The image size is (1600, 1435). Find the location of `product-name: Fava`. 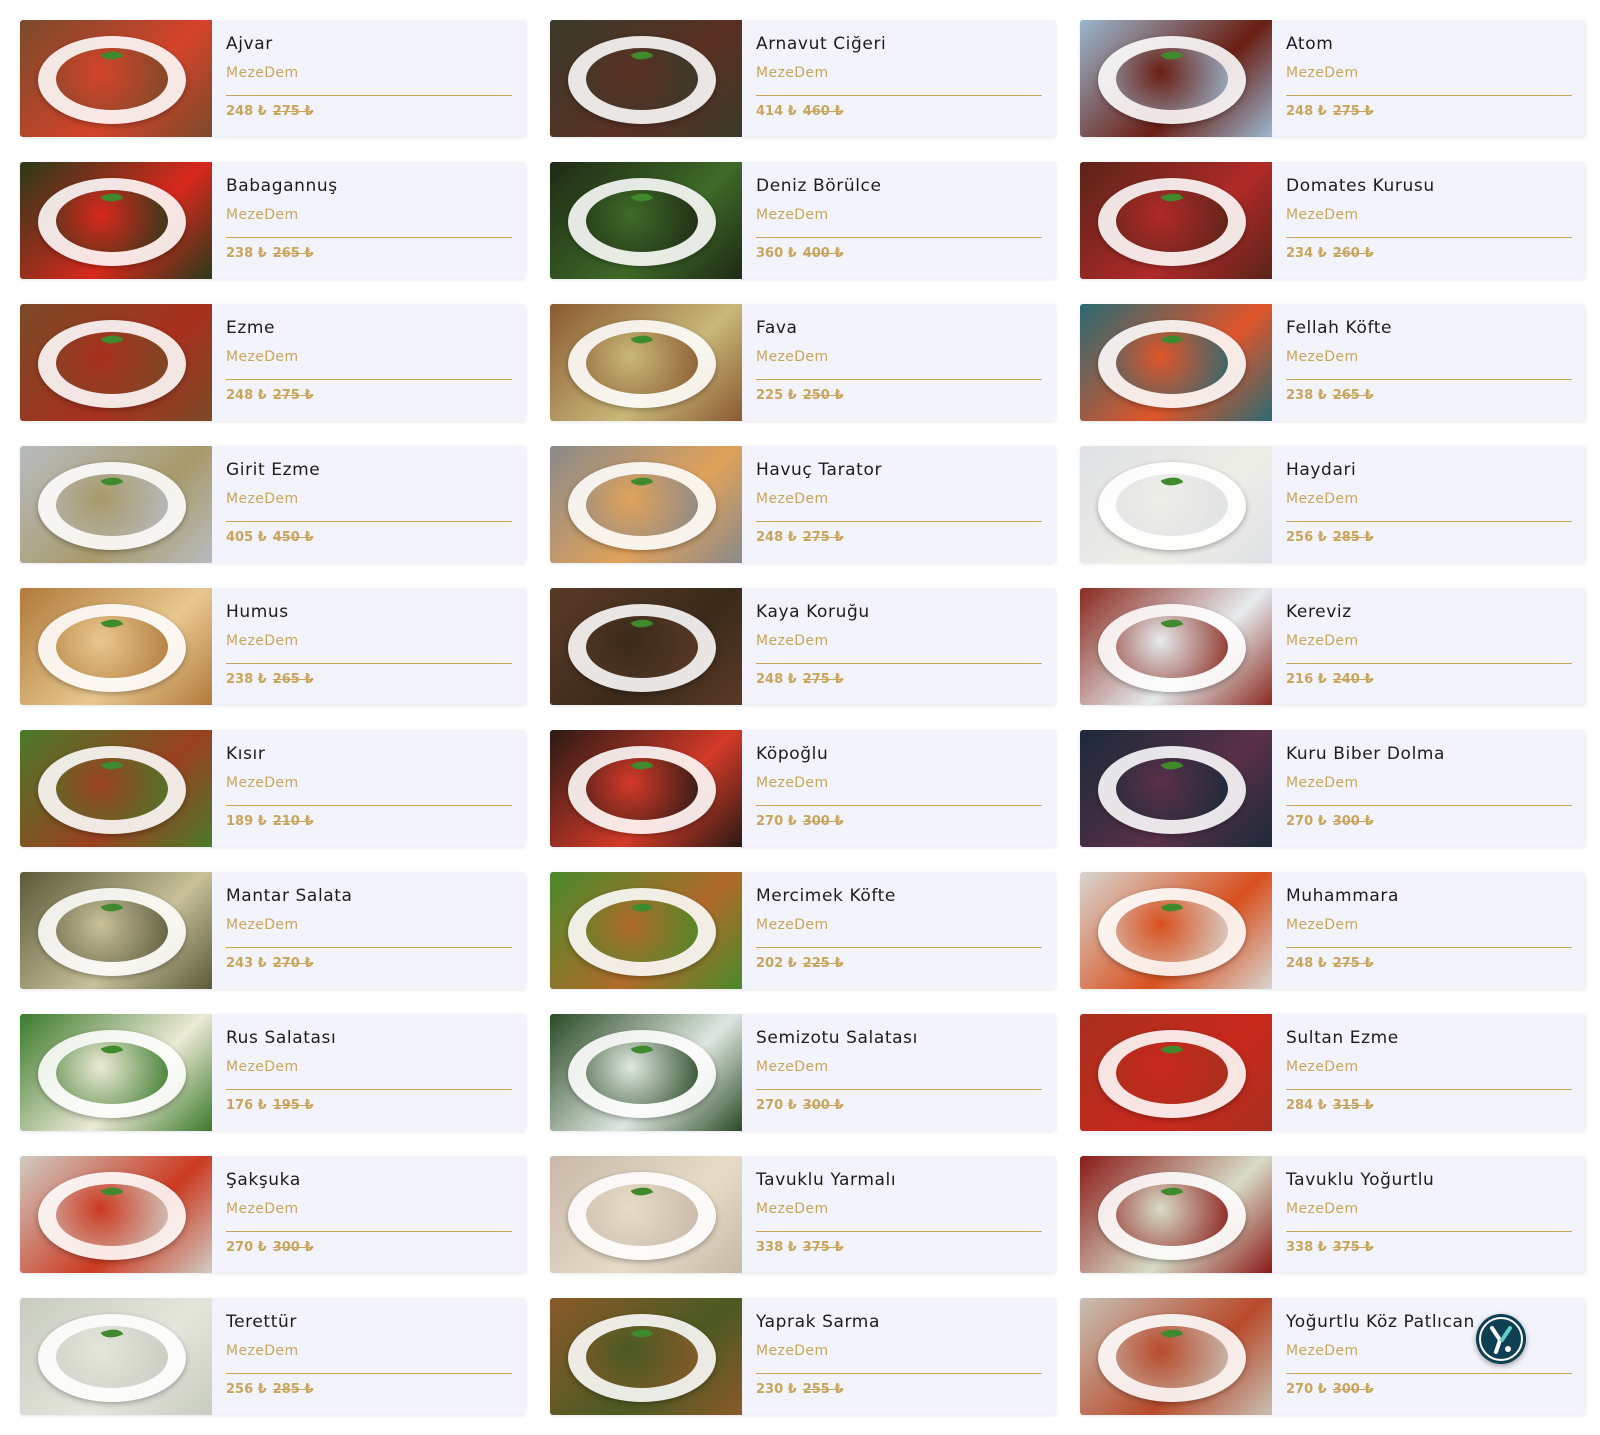

product-name: Fava is located at coordinates (899, 328).